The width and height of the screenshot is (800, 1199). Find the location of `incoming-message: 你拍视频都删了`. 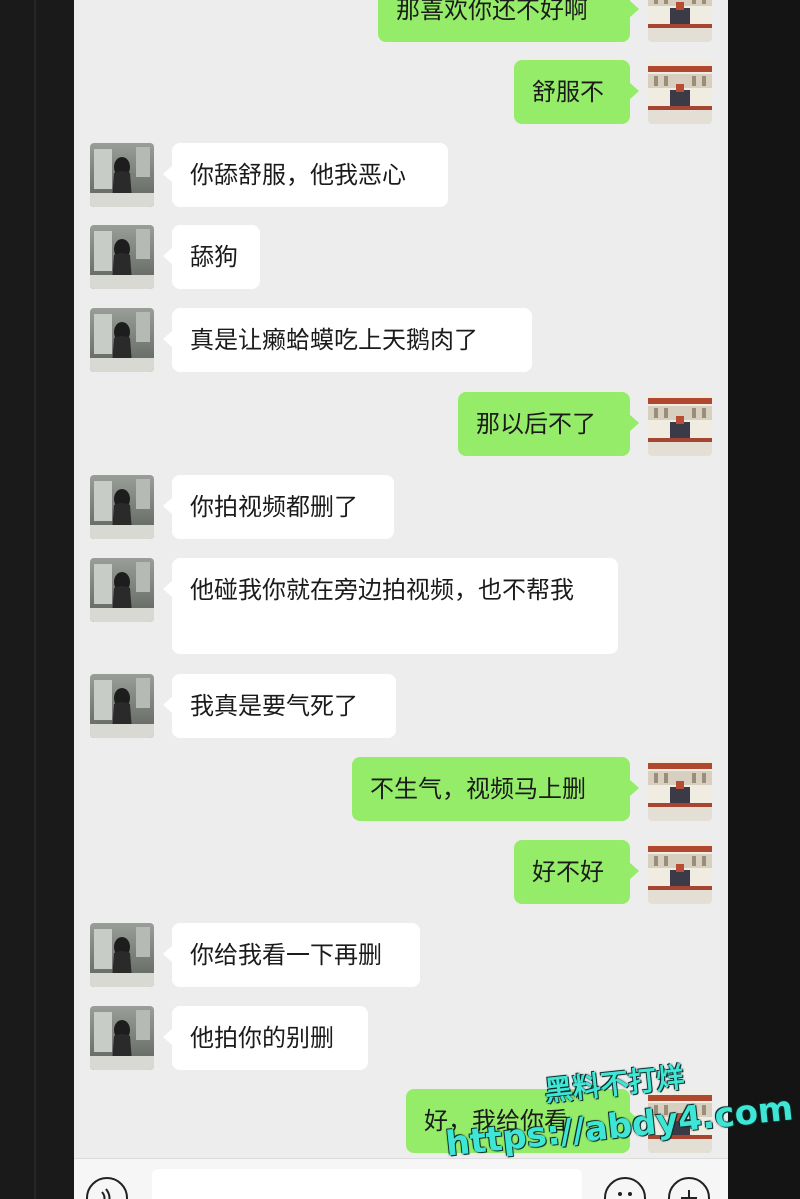

incoming-message: 你拍视频都删了 is located at coordinates (401, 507).